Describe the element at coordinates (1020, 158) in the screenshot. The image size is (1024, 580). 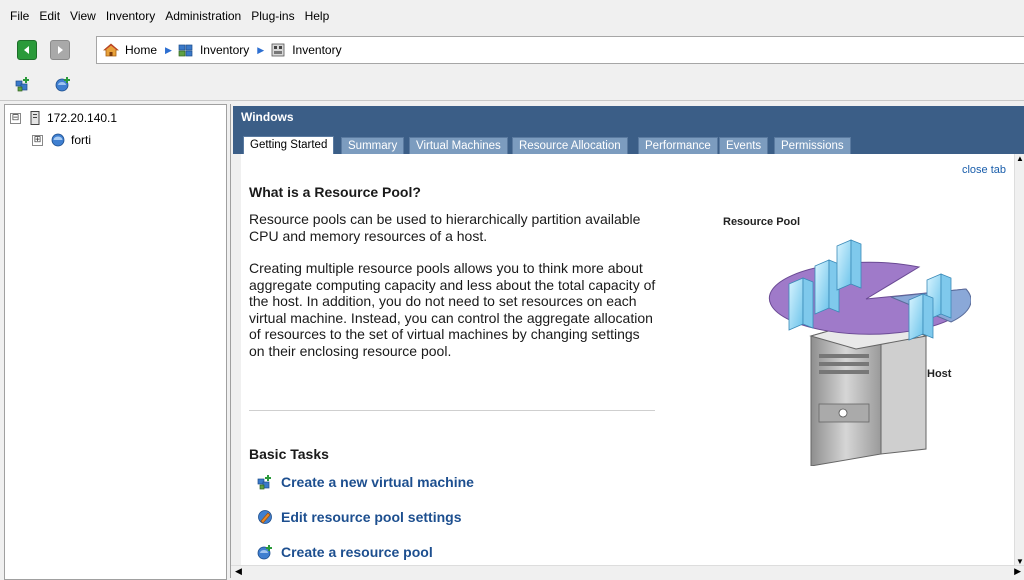
I see `scroll-up-icon: ▲` at that location.